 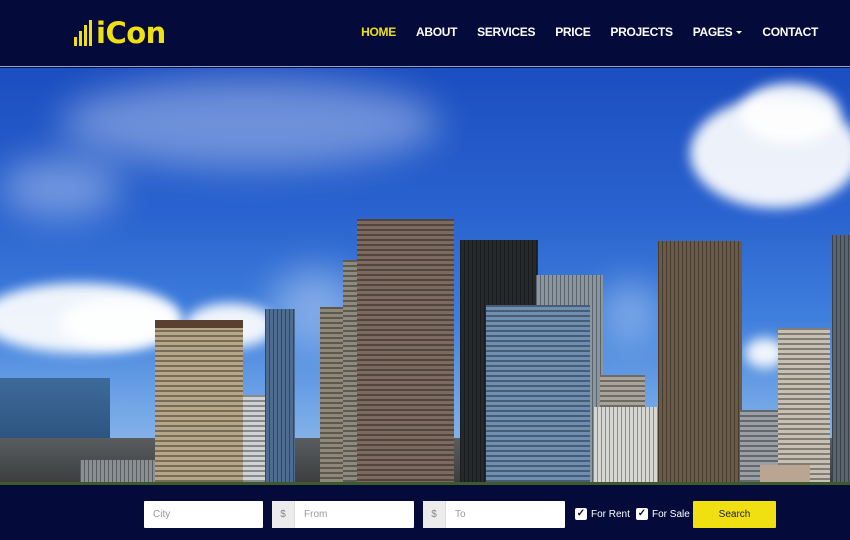 What do you see at coordinates (712, 32) in the screenshot?
I see `nav-pages-label: PAGES` at bounding box center [712, 32].